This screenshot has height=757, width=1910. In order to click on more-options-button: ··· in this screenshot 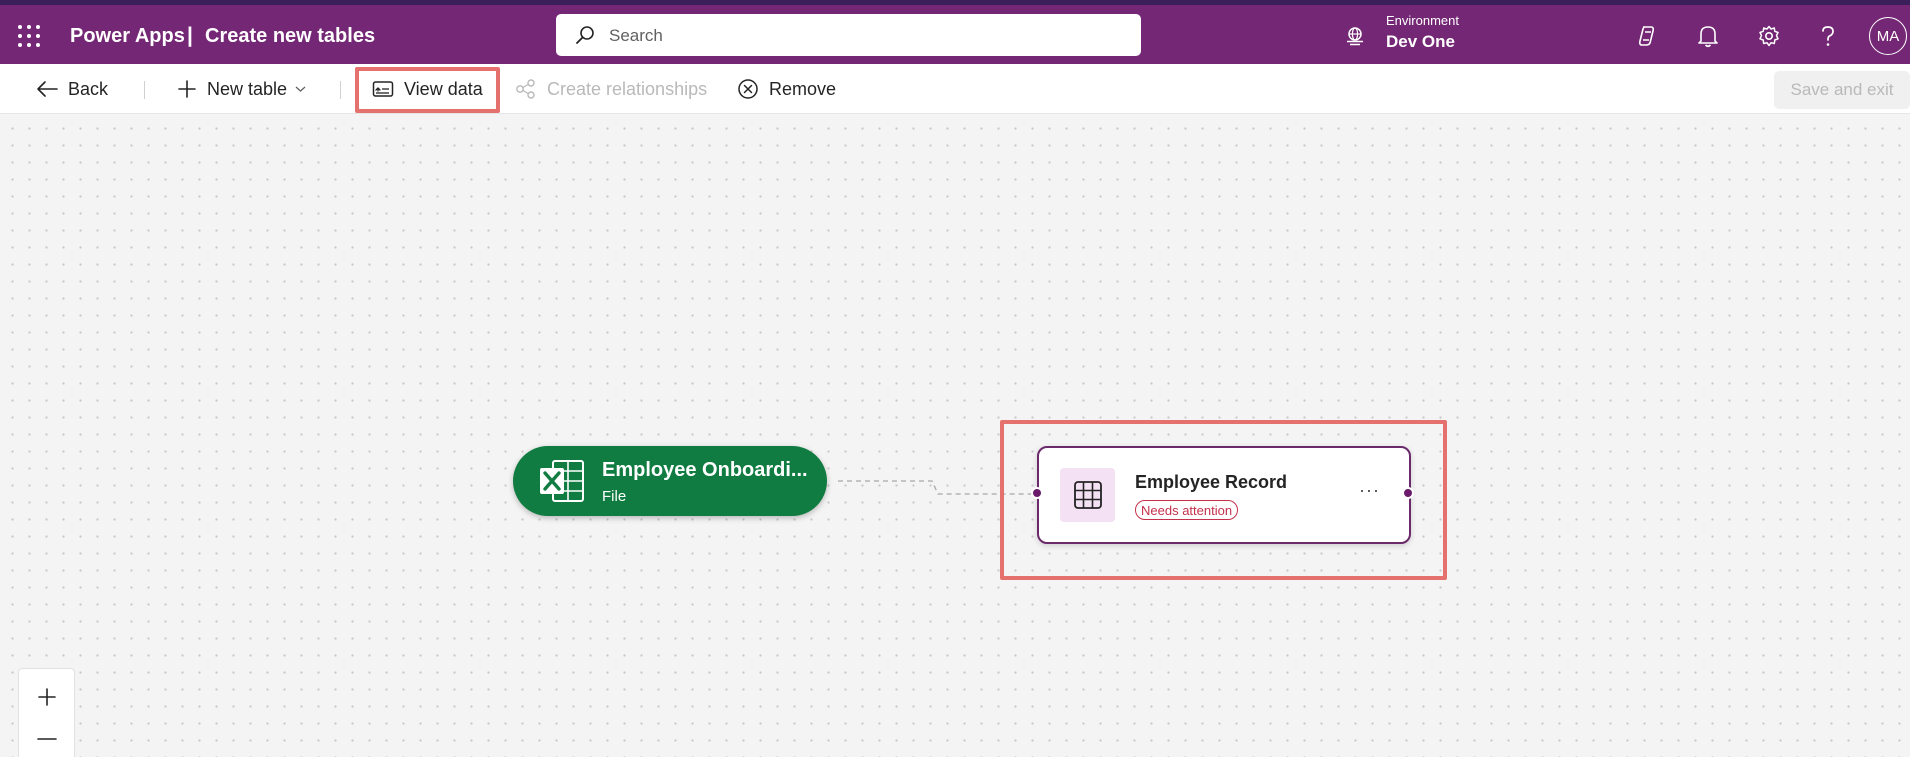, I will do `click(1369, 490)`.